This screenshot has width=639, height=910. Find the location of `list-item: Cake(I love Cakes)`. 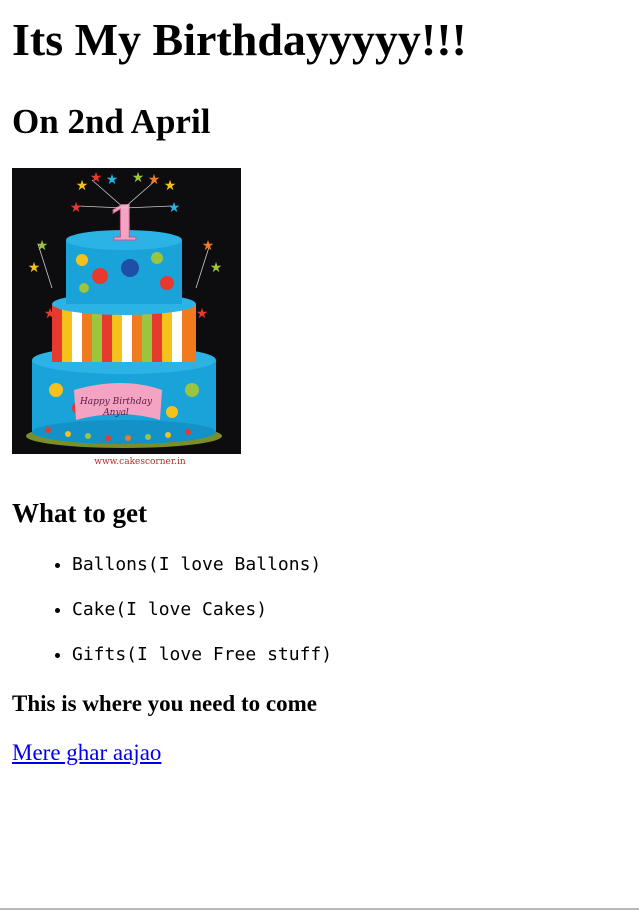

list-item: Cake(I love Cakes) is located at coordinates (349, 610).